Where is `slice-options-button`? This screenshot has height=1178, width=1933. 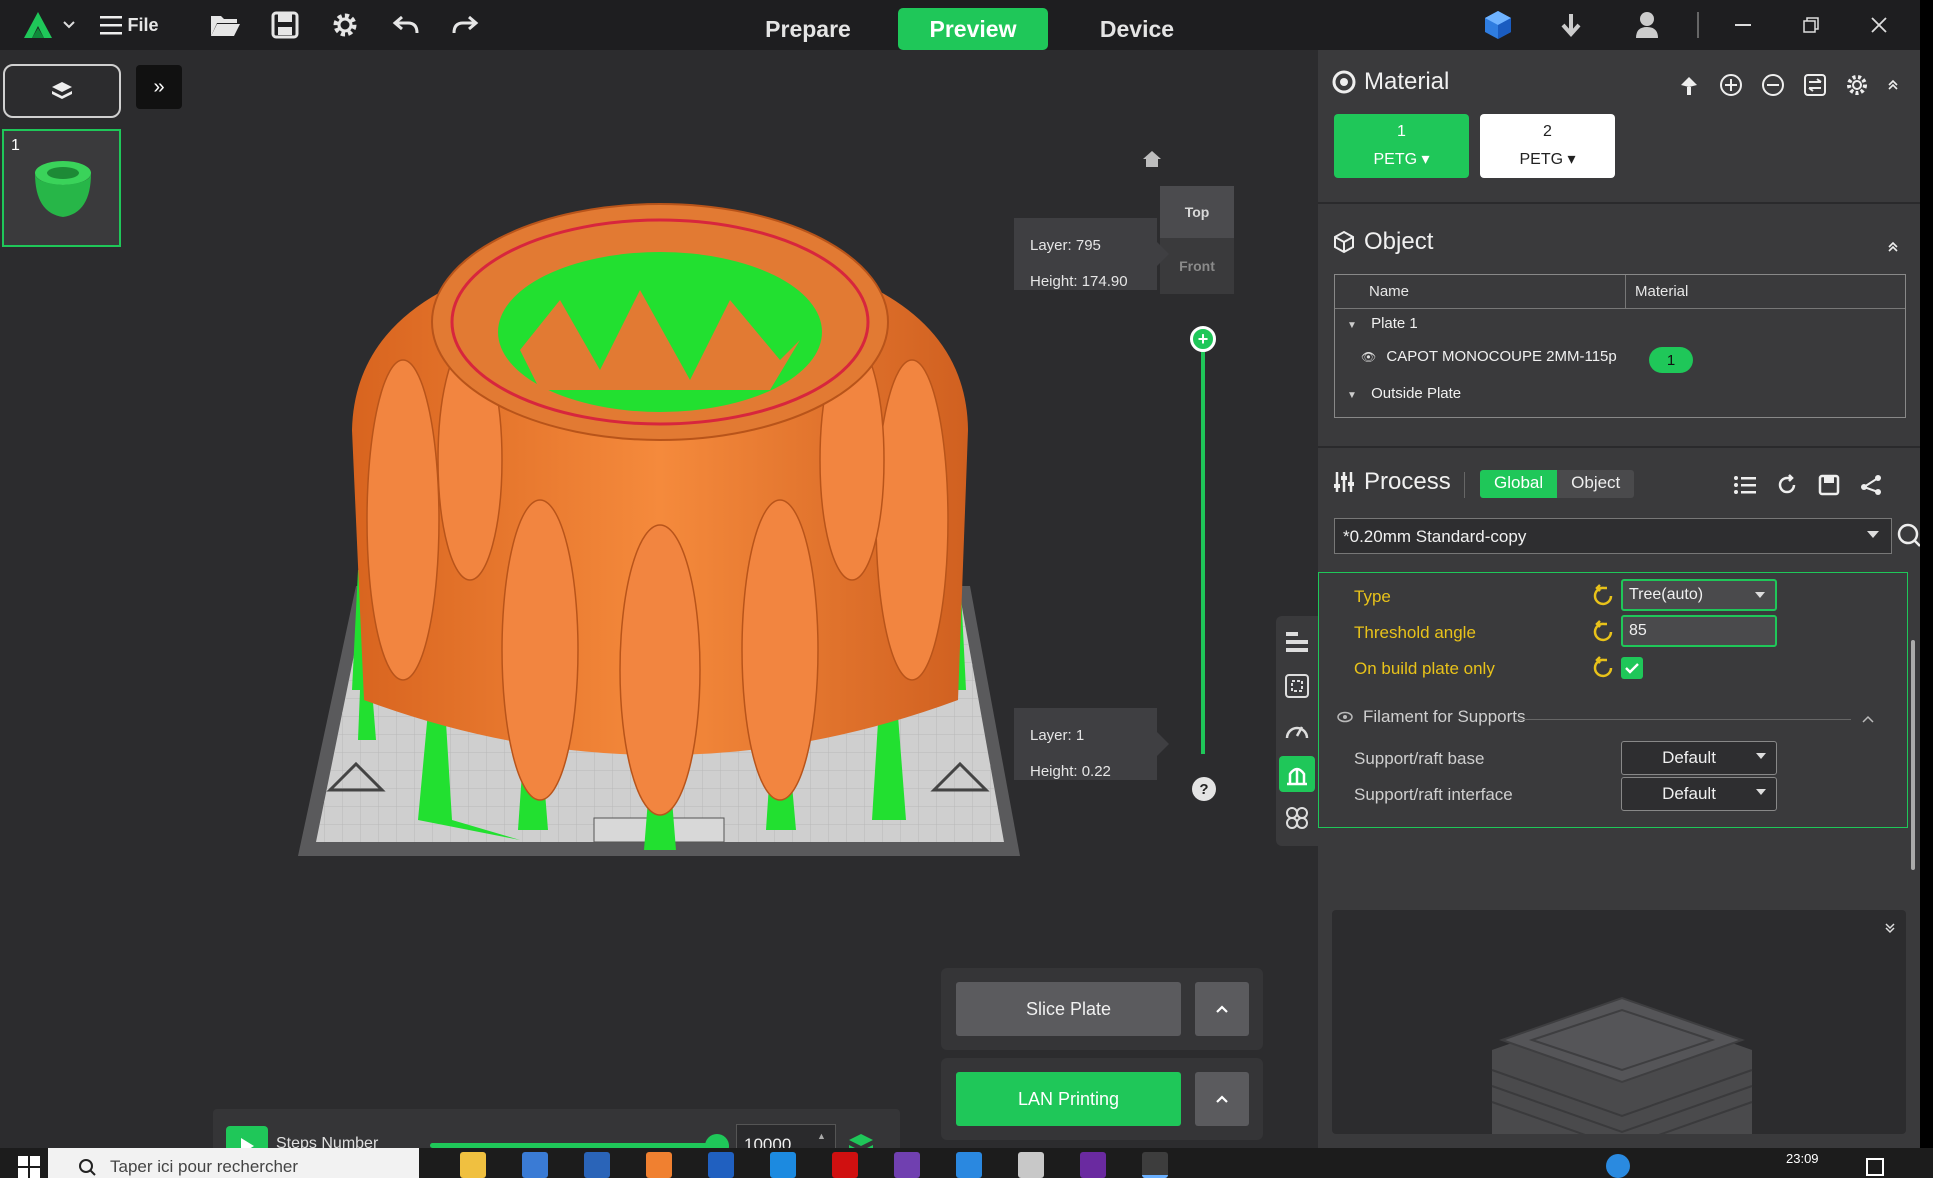 slice-options-button is located at coordinates (1222, 1009).